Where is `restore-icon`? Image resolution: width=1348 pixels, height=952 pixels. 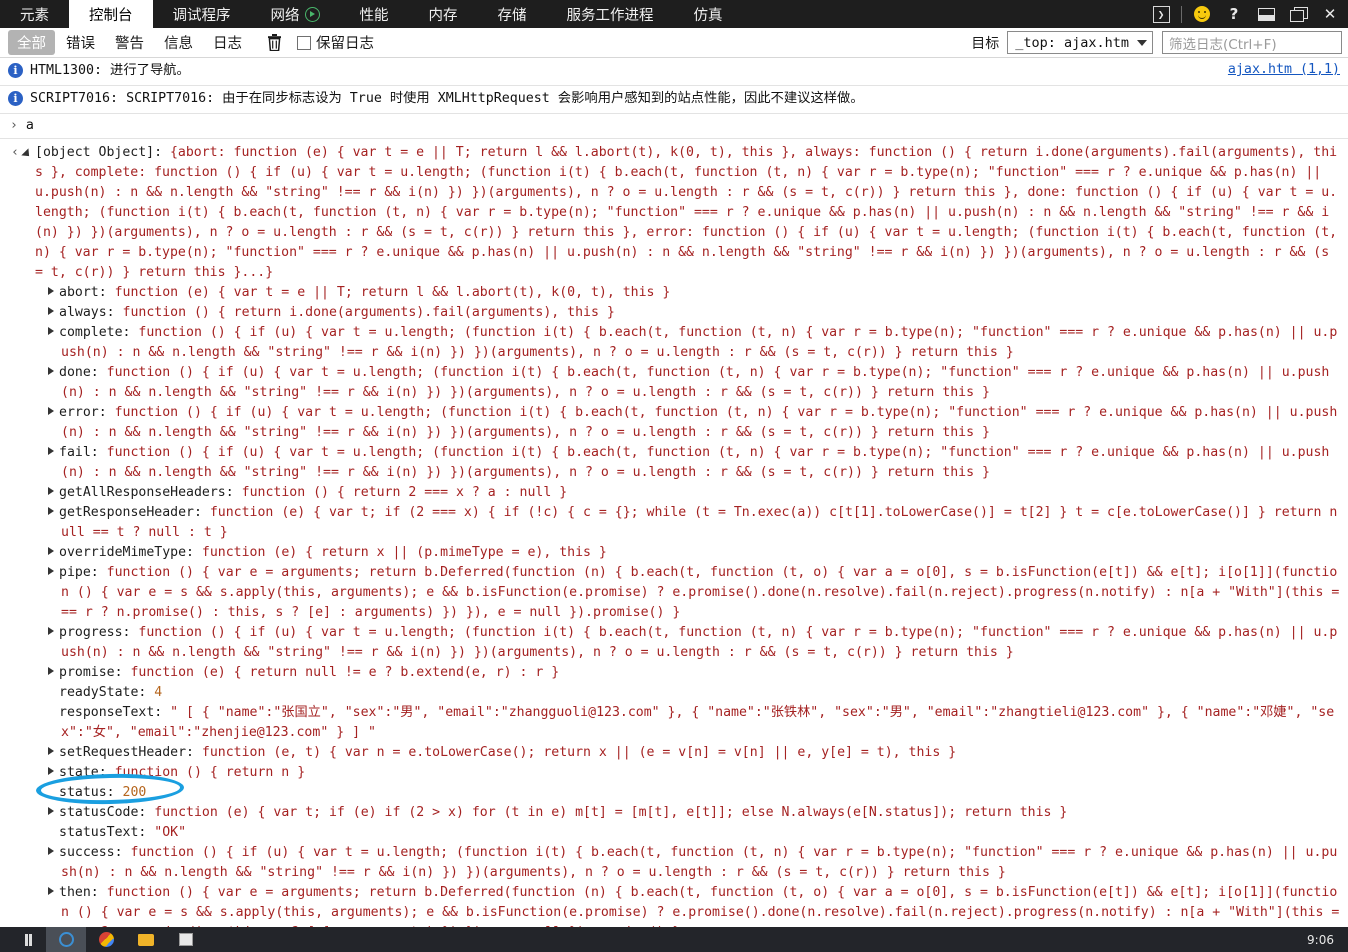 restore-icon is located at coordinates (1298, 14).